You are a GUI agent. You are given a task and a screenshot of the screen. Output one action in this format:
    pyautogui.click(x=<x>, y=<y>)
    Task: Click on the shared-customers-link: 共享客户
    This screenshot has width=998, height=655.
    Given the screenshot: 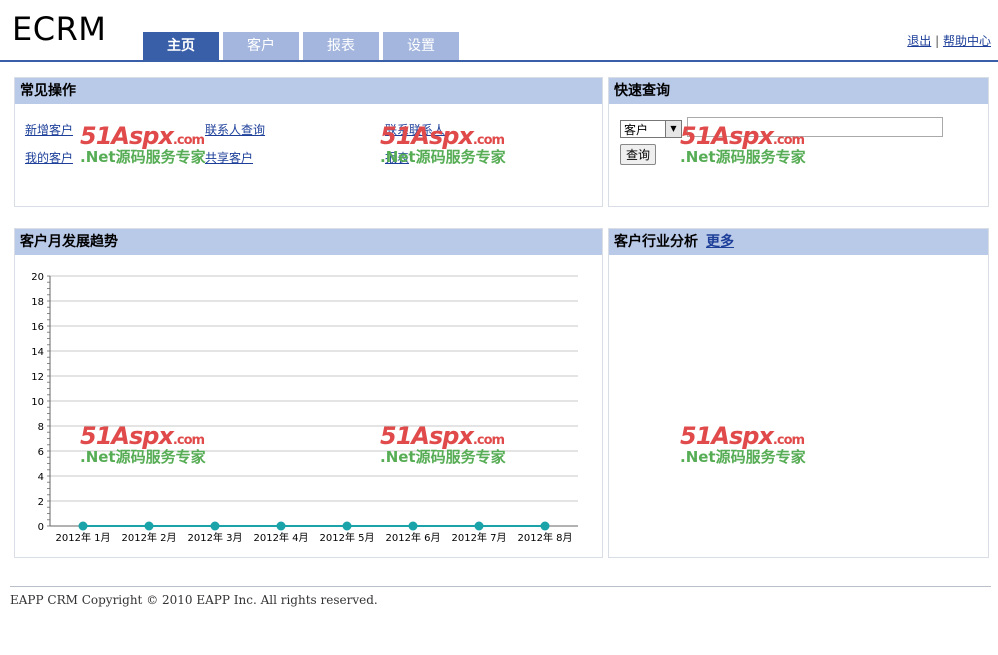 What is the action you would take?
    pyautogui.click(x=229, y=157)
    